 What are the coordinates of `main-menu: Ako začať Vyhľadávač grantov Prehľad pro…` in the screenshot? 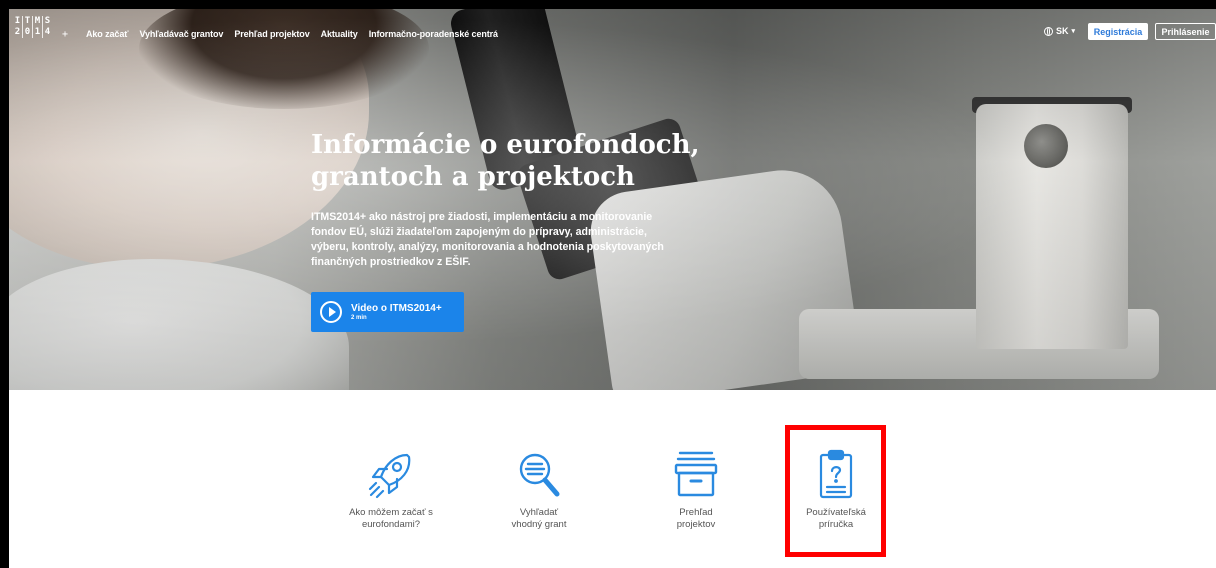 It's located at (297, 34).